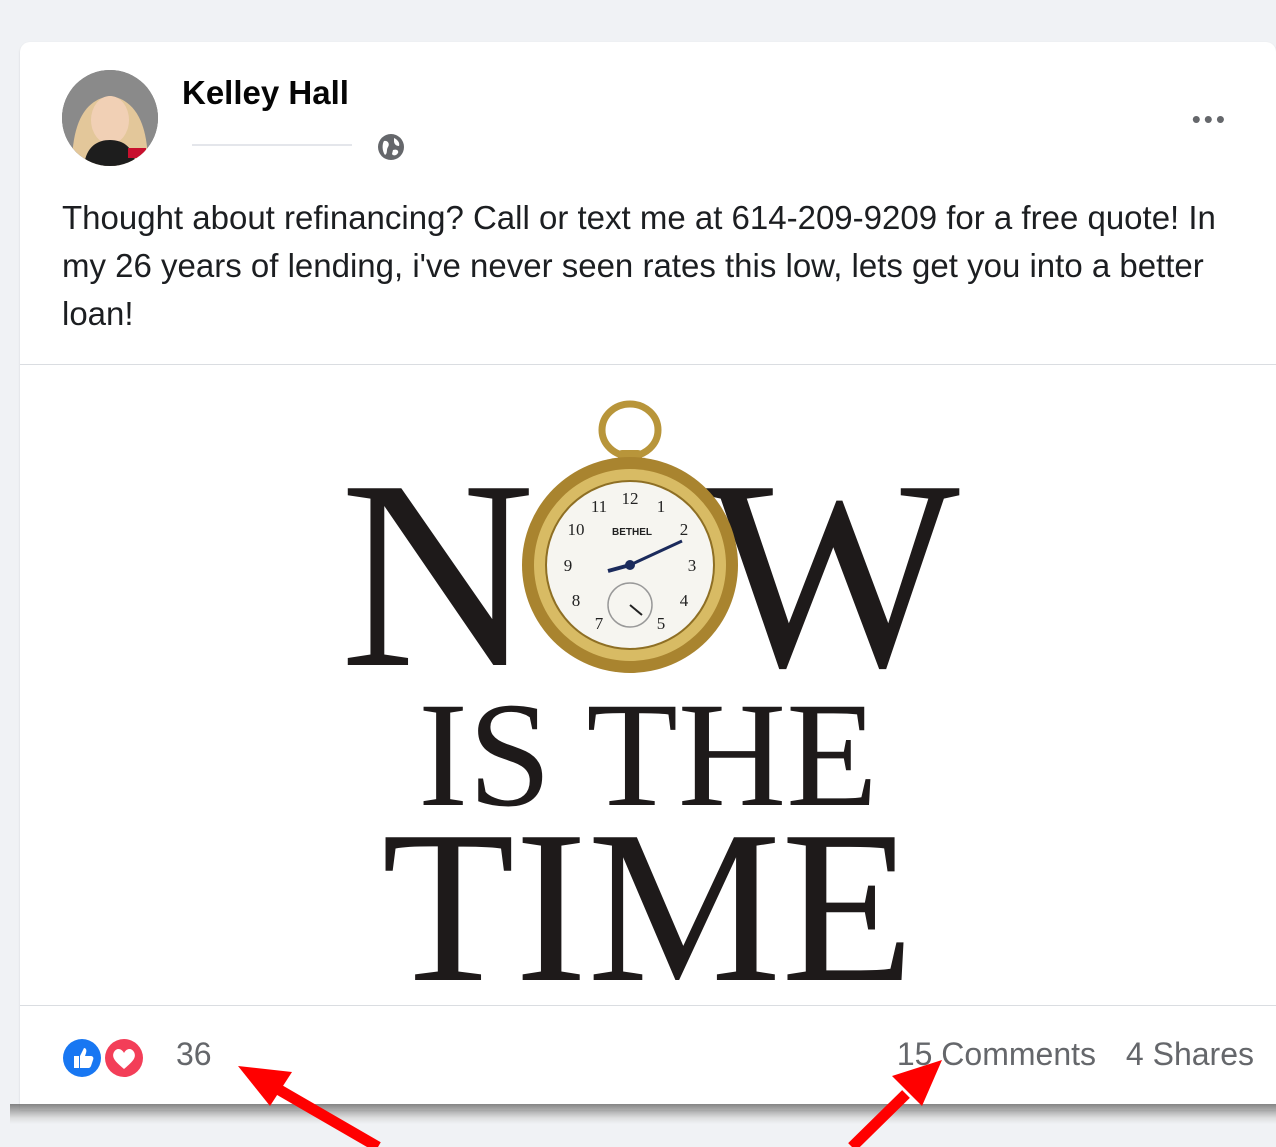  What do you see at coordinates (576, 600) in the screenshot?
I see `svg-text: 8` at bounding box center [576, 600].